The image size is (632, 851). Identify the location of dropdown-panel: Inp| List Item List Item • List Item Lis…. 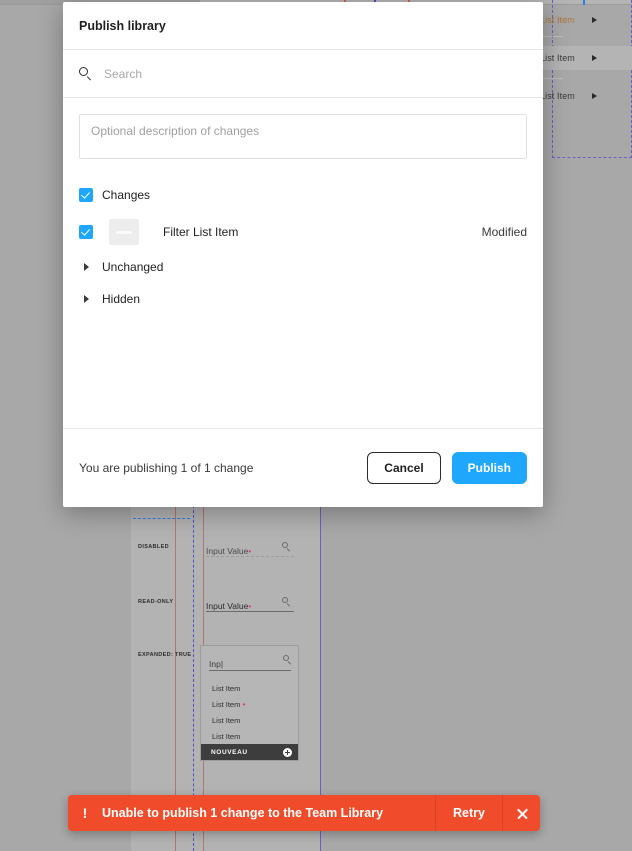
(249, 703).